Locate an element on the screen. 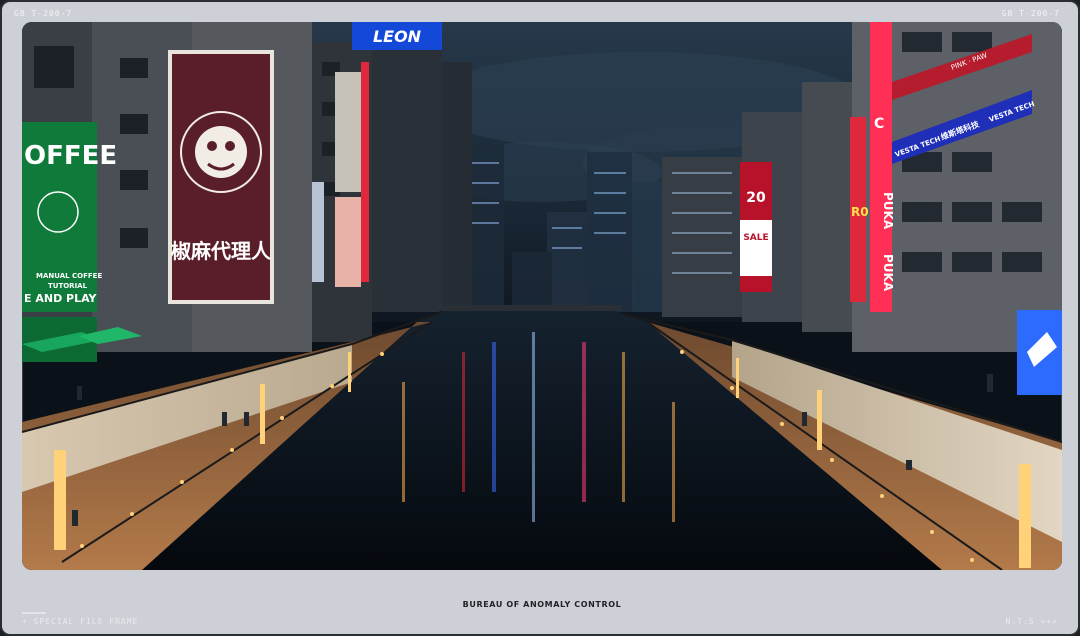 This screenshot has width=1080, height=636. coffee-sign-title: OFFEE is located at coordinates (70, 156).